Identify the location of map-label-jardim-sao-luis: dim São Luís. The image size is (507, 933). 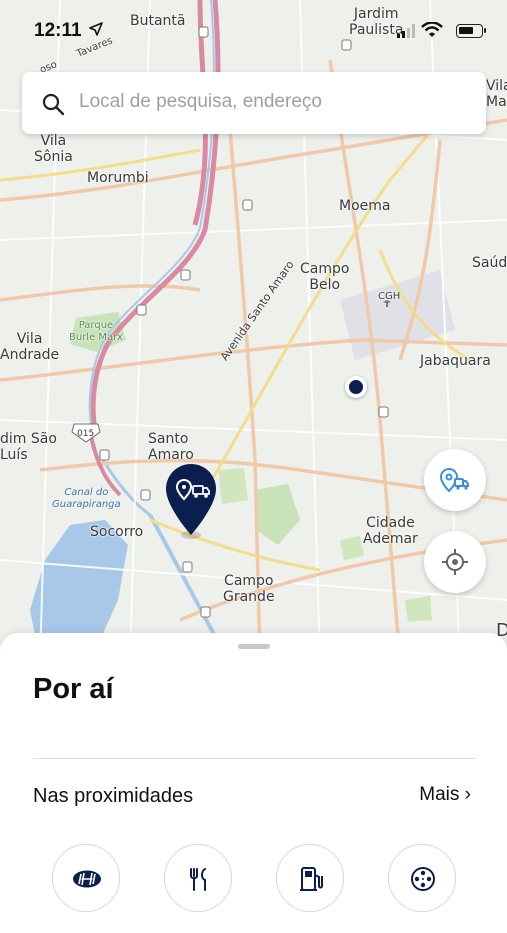
(28, 447).